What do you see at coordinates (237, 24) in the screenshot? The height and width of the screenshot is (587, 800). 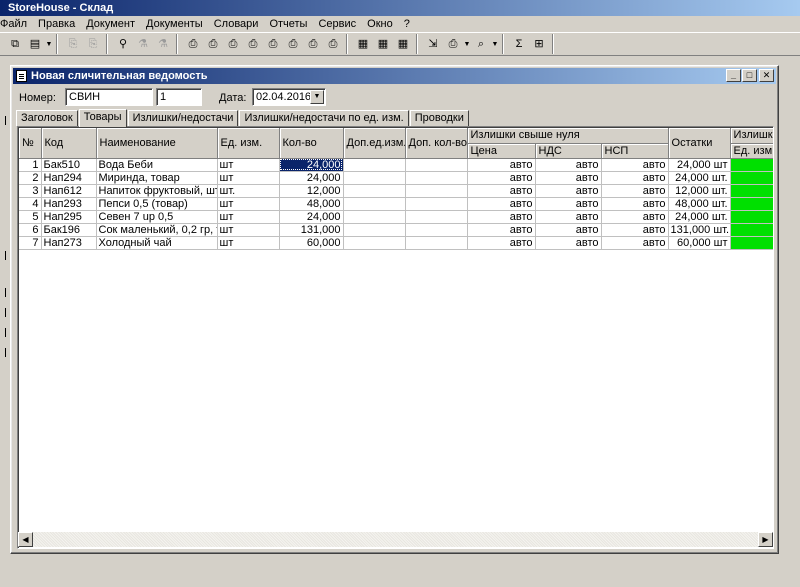 I see `menu-item-4: Словари` at bounding box center [237, 24].